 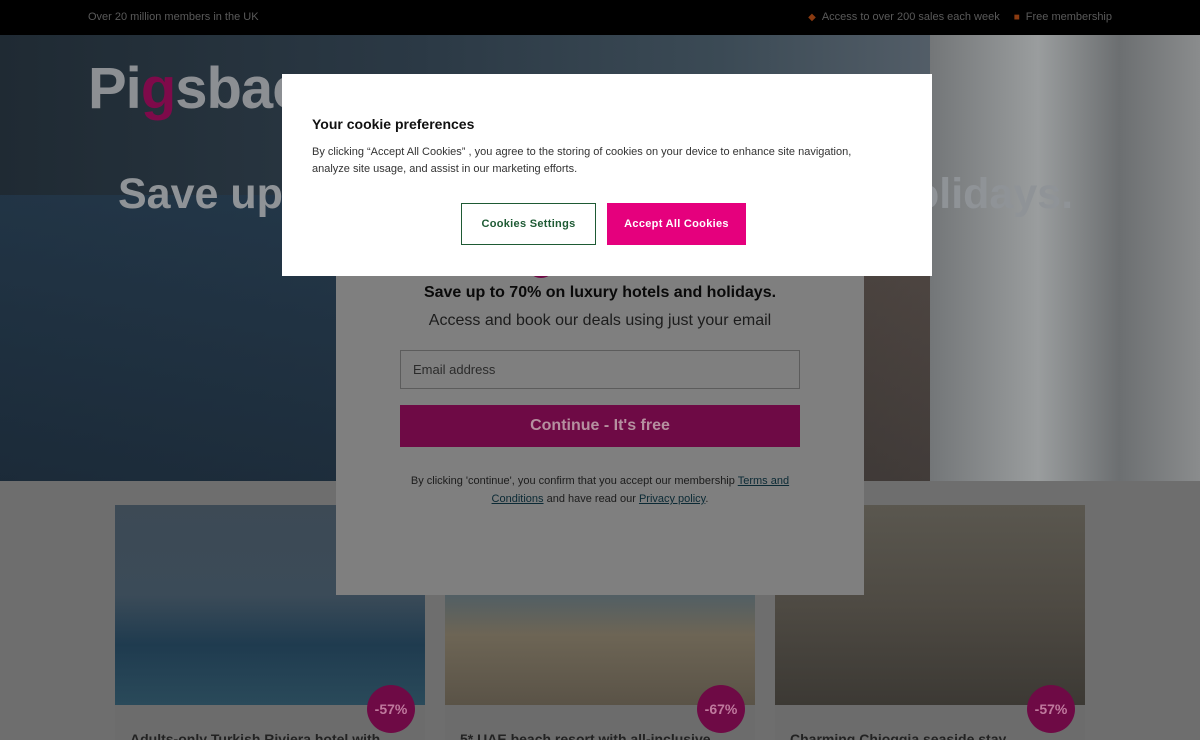 What do you see at coordinates (910, 17) in the screenshot?
I see `perk-sales-label: Access to over 200 sales each week` at bounding box center [910, 17].